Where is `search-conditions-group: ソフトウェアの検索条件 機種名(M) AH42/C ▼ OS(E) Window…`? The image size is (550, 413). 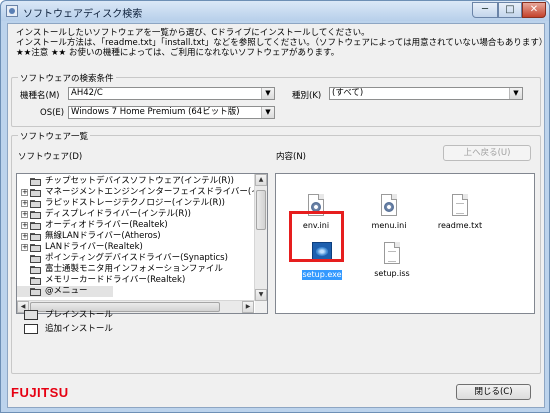 search-conditions-group: ソフトウェアの検索条件 機種名(M) AH42/C ▼ OS(E) Window… is located at coordinates (276, 99).